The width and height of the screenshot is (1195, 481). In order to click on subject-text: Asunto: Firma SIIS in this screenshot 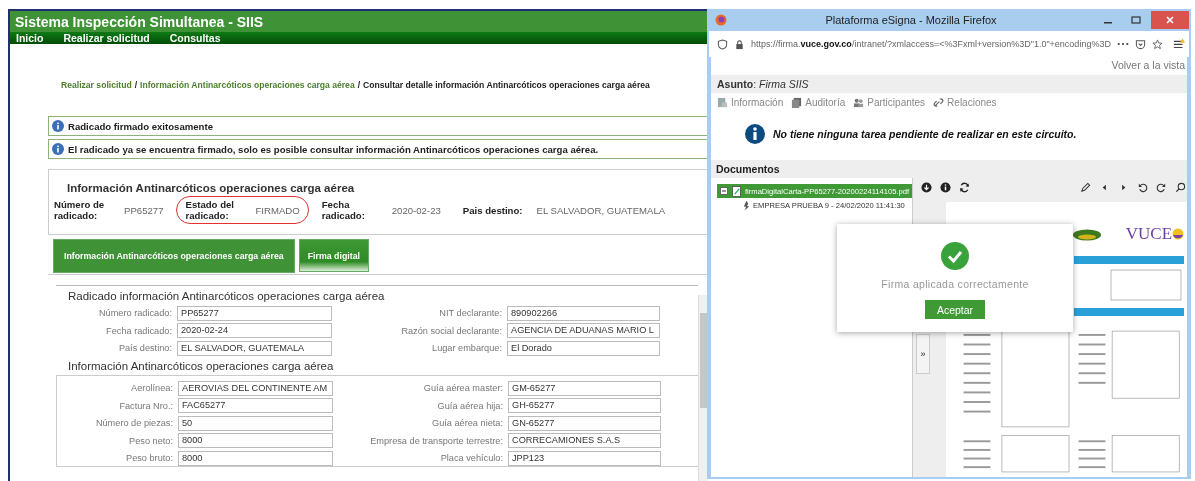, I will do `click(763, 84)`.